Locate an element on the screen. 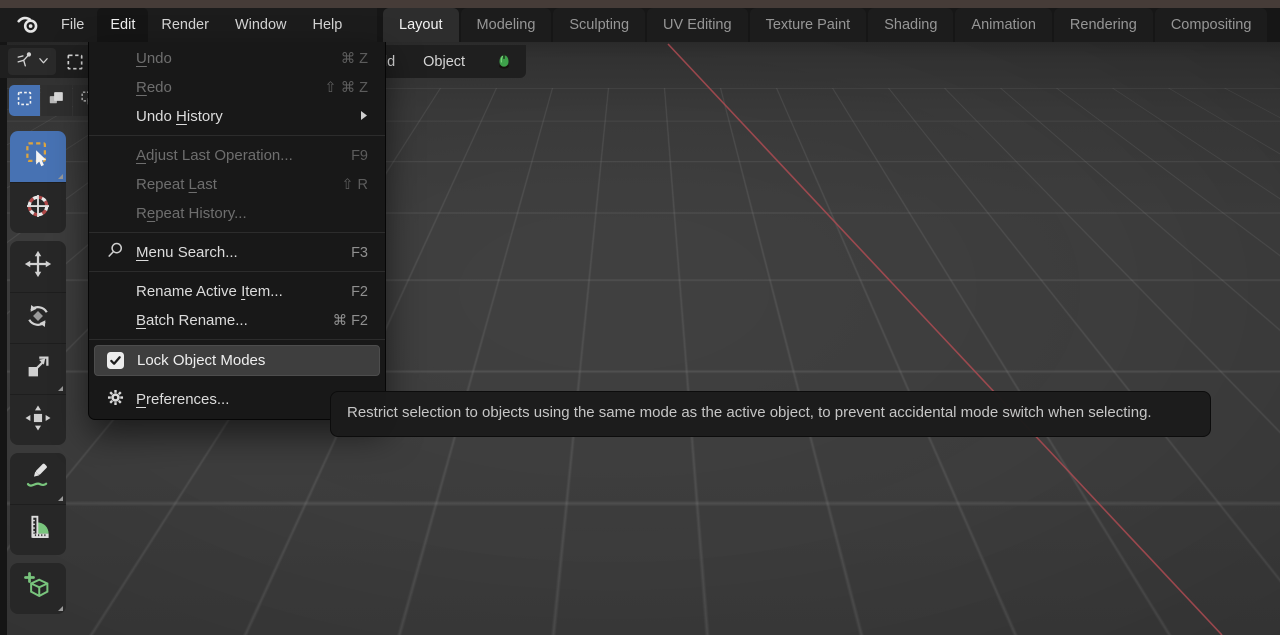  menu-item-undo-history: Undo History is located at coordinates (237, 116).